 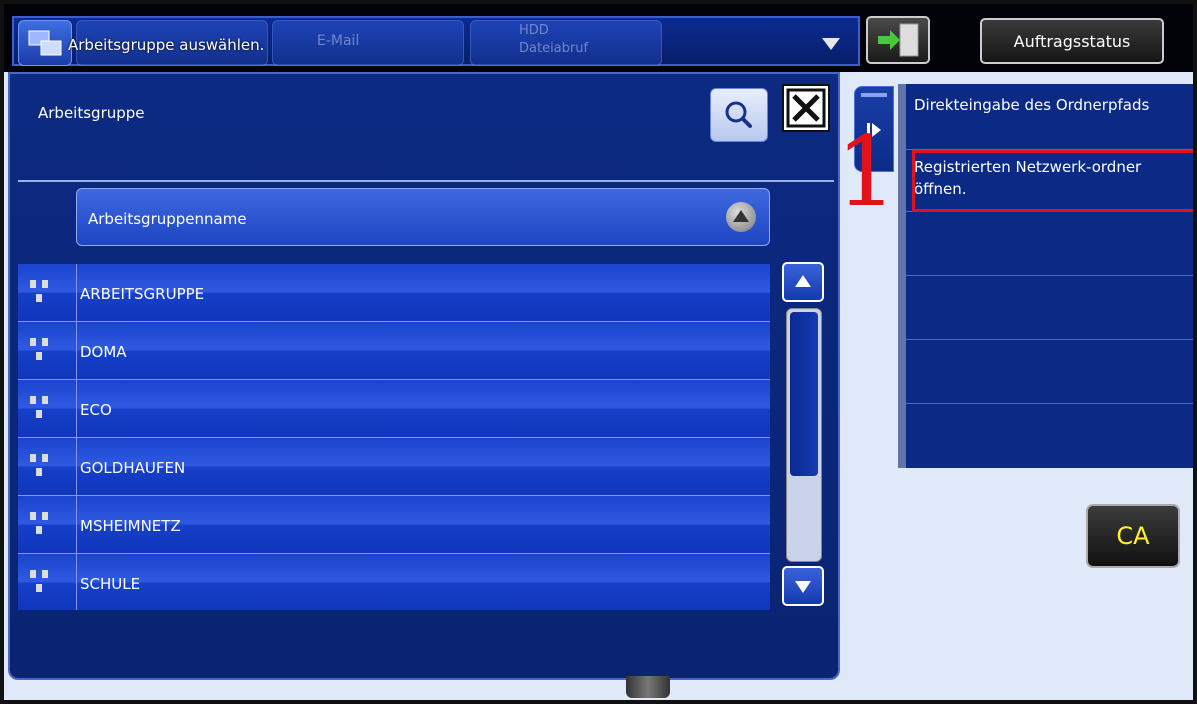 I want to click on tab-email-label: E-Mail, so click(x=338, y=41).